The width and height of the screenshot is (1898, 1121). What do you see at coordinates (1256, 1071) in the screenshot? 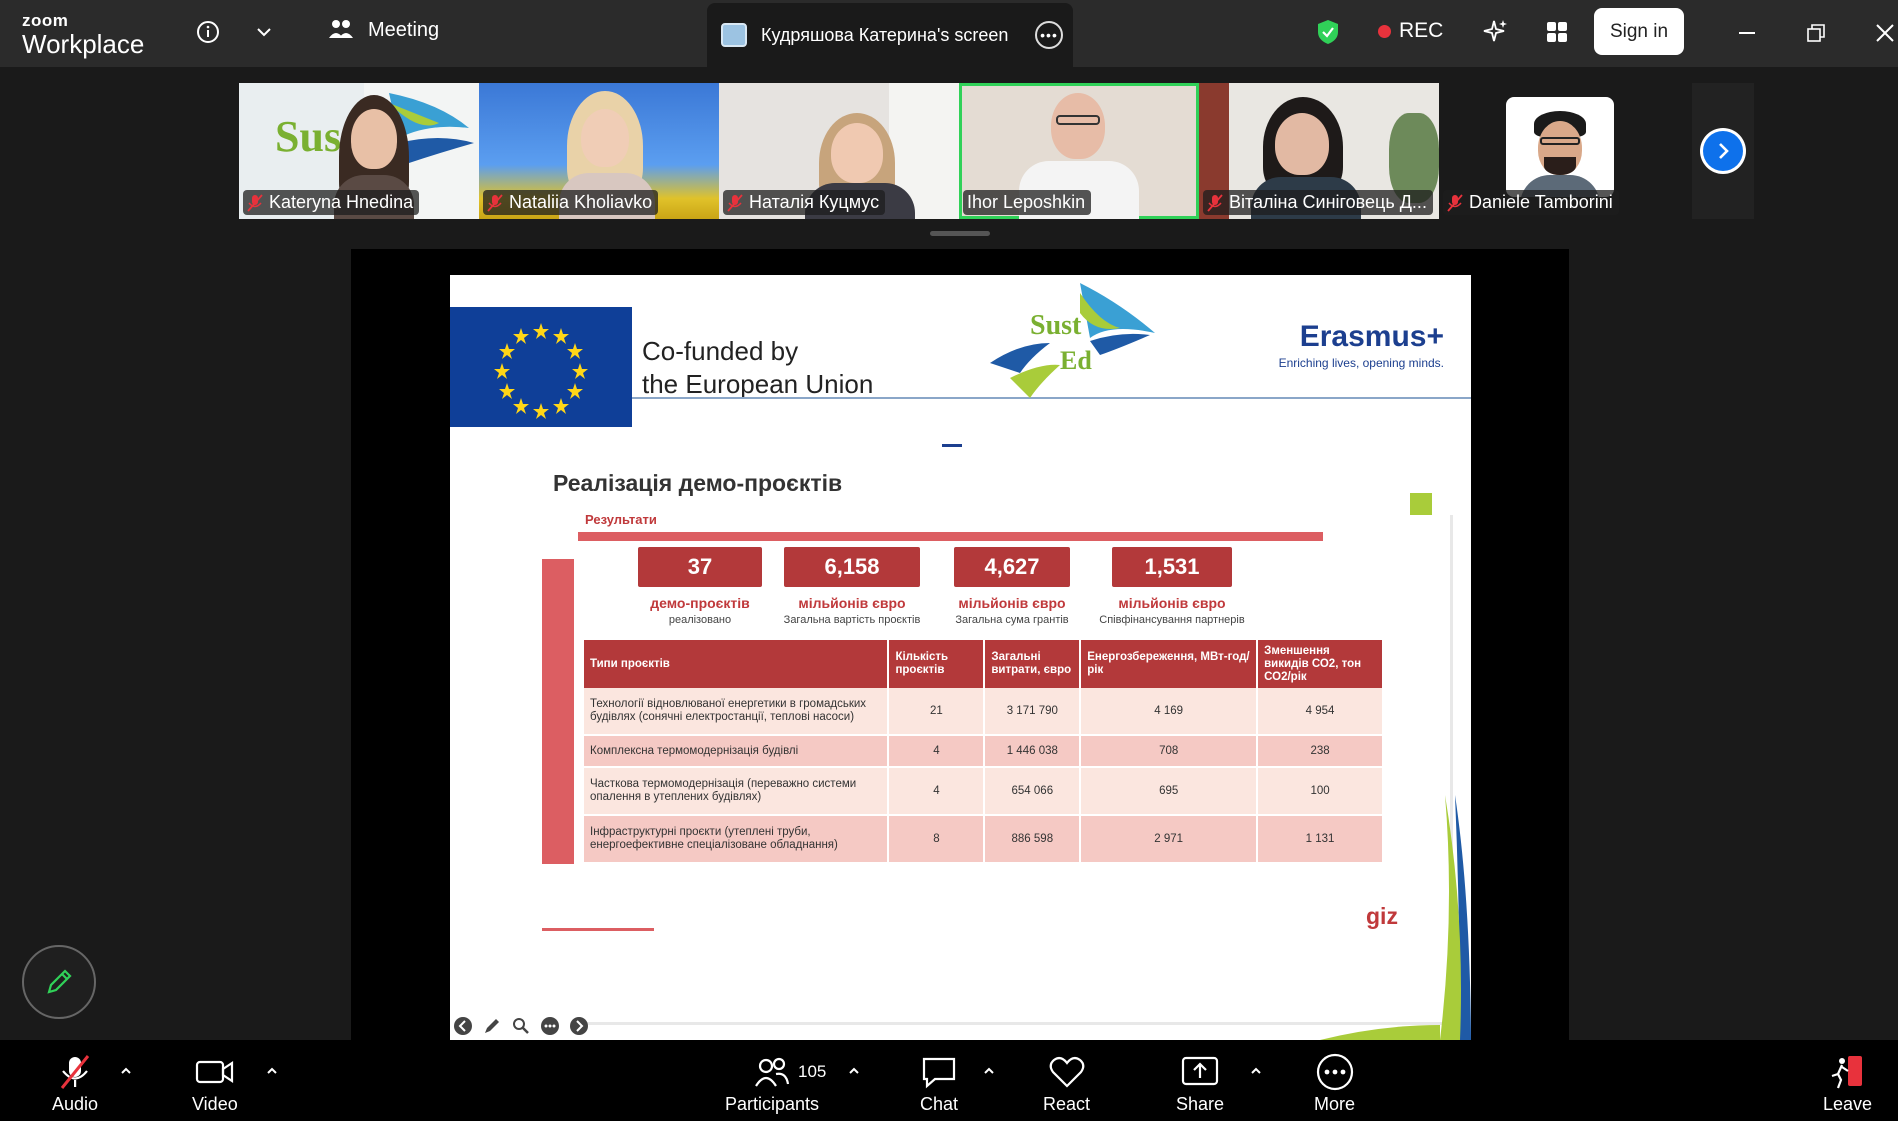
I see `share-options-caret-icon` at bounding box center [1256, 1071].